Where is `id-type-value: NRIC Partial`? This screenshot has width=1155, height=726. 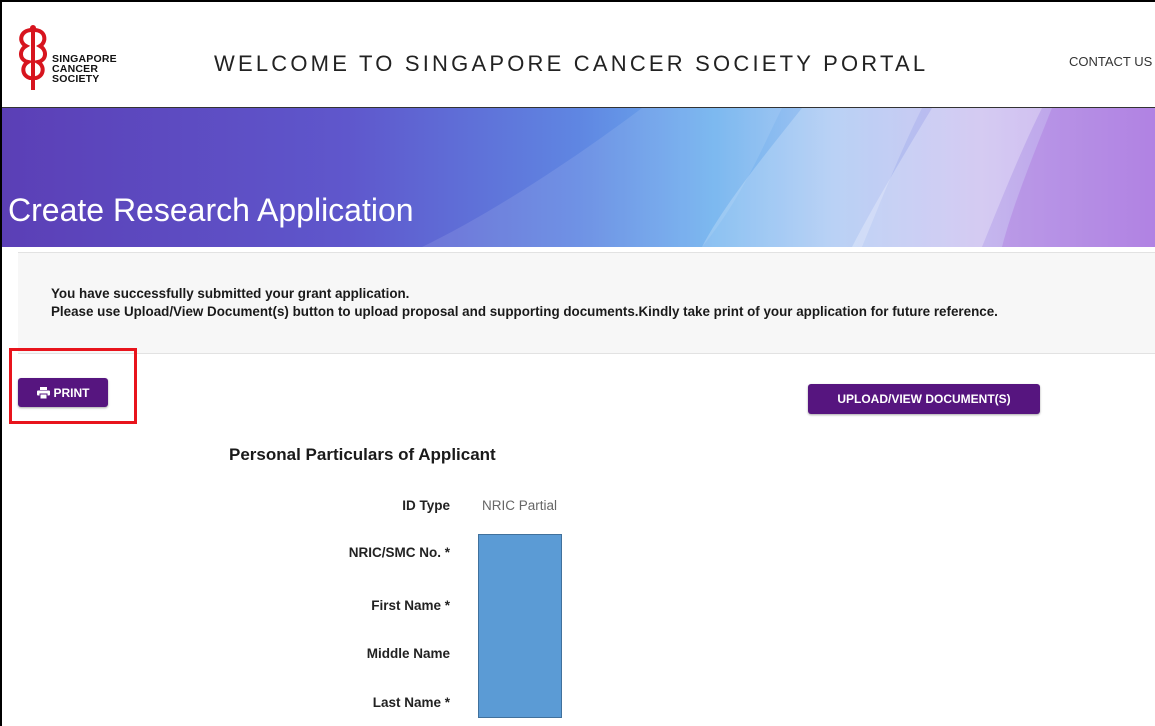 id-type-value: NRIC Partial is located at coordinates (520, 505).